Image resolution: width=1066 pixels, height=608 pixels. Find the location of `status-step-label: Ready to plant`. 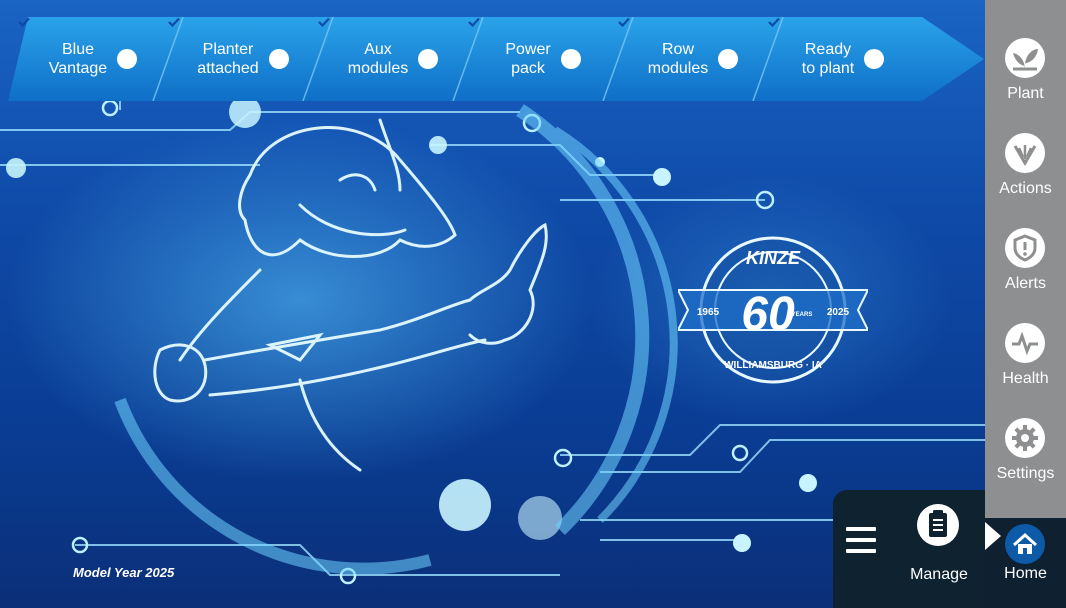

status-step-label: Ready to plant is located at coordinates (828, 59).